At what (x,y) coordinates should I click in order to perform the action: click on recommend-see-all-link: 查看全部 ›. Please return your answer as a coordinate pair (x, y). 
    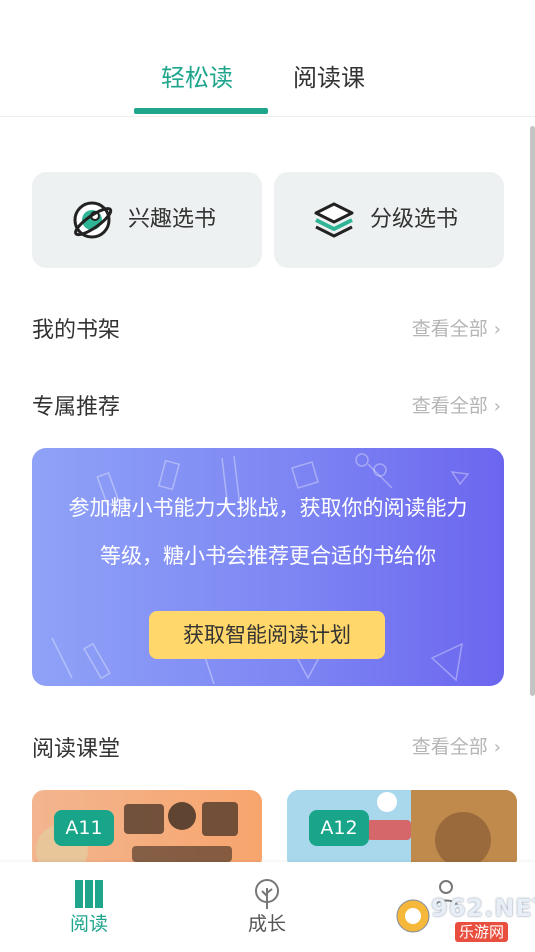
    Looking at the image, I should click on (456, 406).